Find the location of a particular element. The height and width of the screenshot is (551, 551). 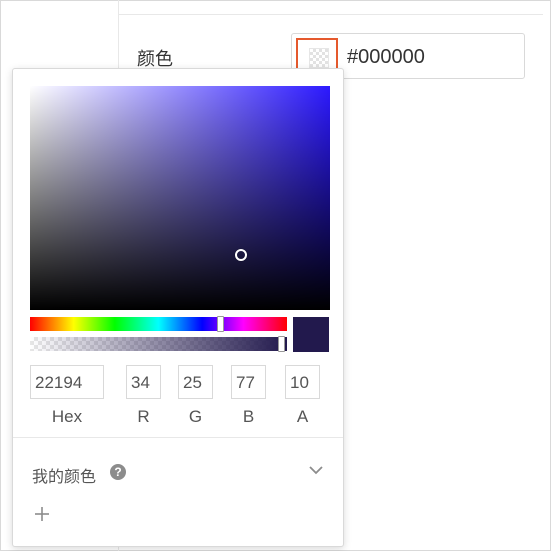

color-hex-value: #000000 is located at coordinates (386, 57).